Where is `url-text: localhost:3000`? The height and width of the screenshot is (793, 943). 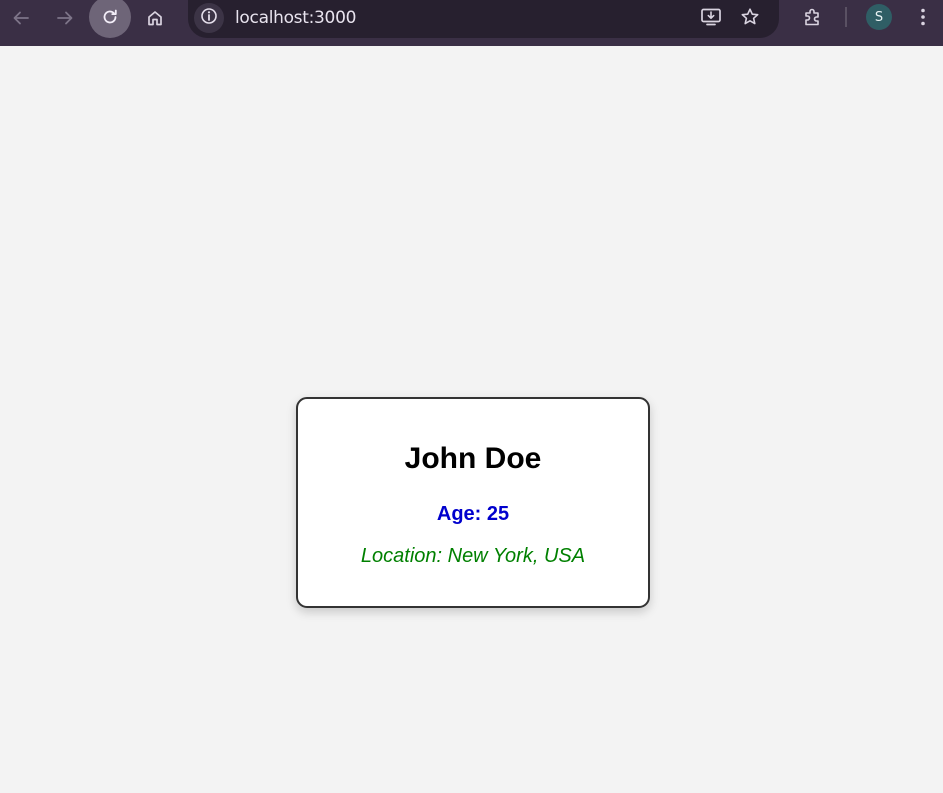 url-text: localhost:3000 is located at coordinates (295, 18).